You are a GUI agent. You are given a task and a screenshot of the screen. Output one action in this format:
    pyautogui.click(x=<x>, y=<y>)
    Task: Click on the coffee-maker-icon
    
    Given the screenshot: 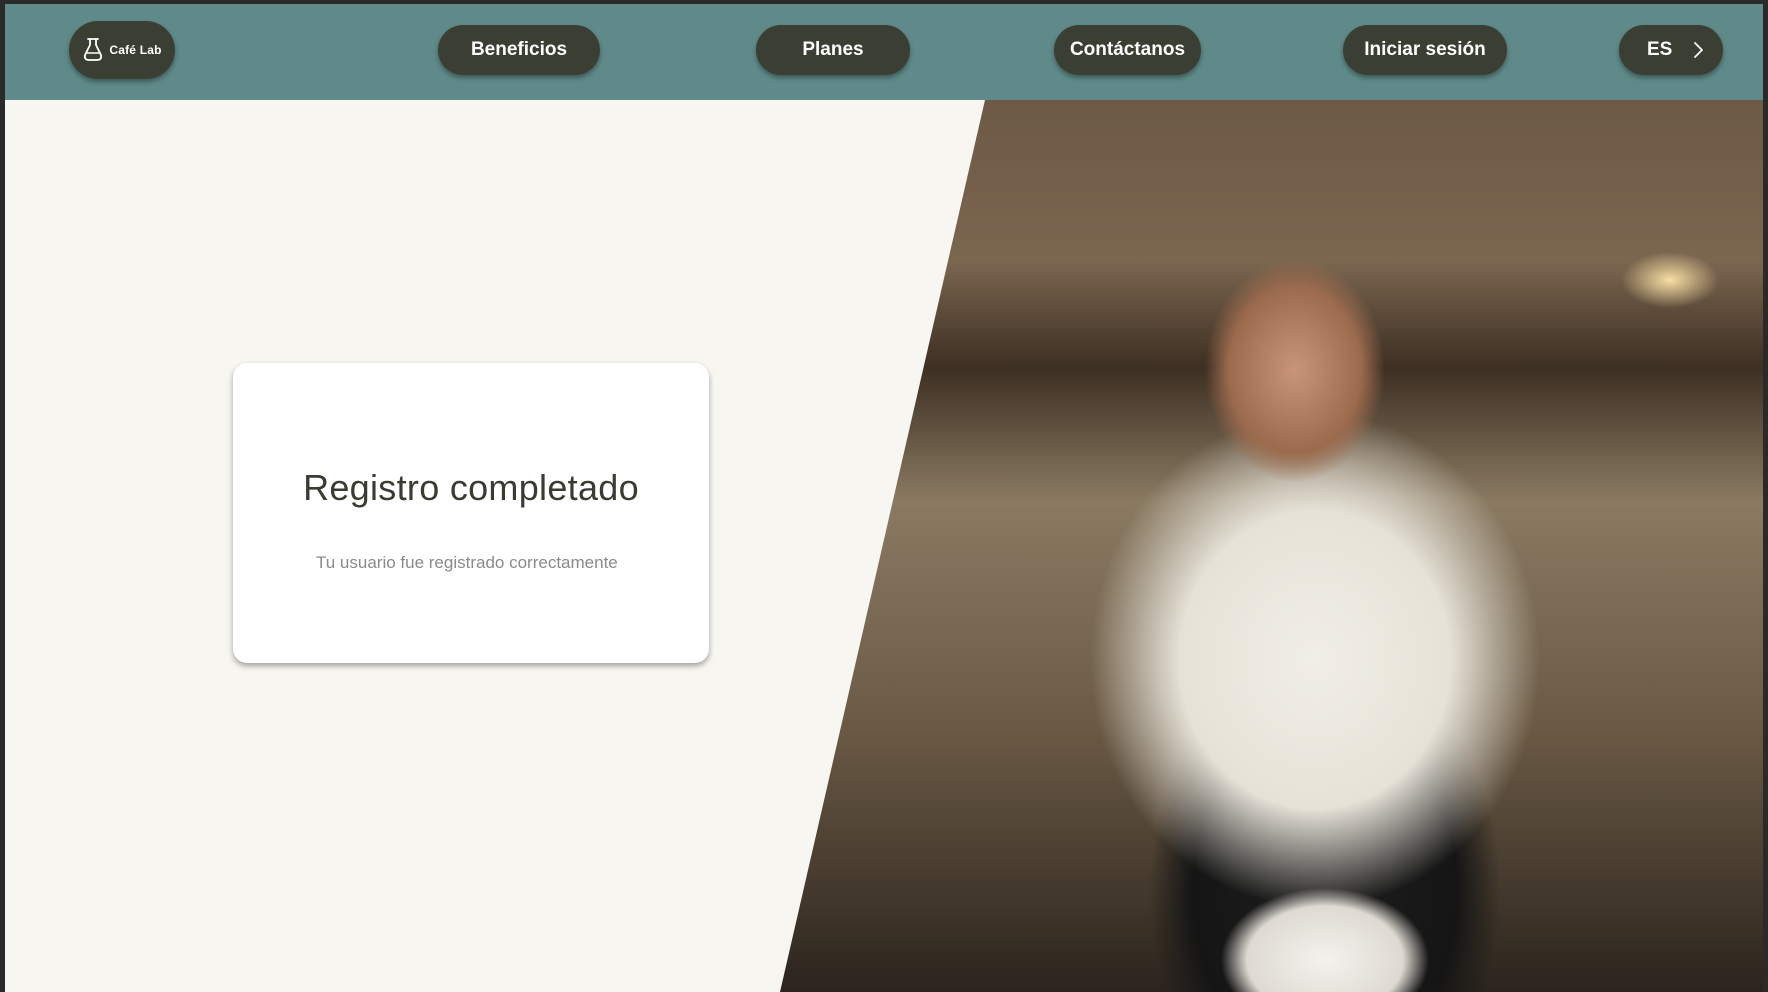 What is the action you would take?
    pyautogui.click(x=93, y=49)
    